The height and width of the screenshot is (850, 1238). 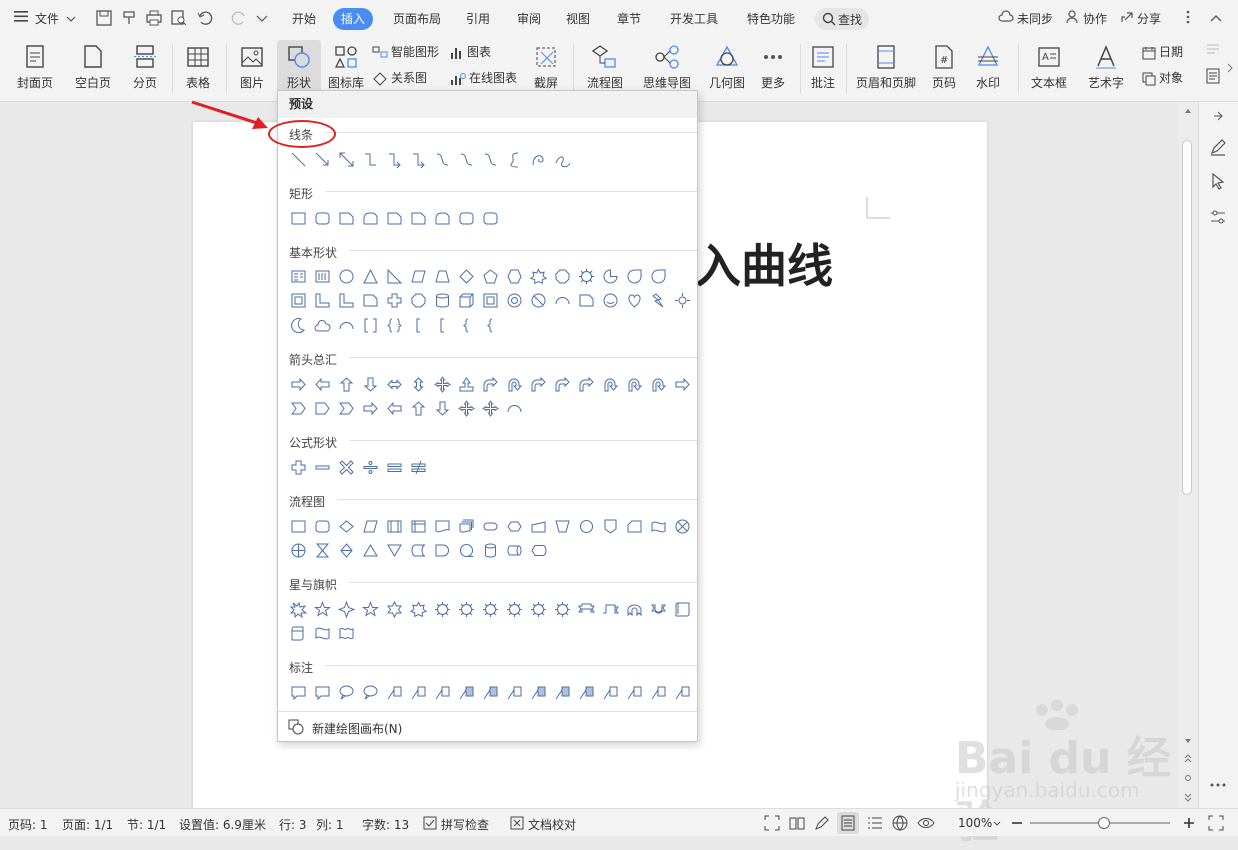 What do you see at coordinates (394, 385) in the screenshot?
I see `shape-lrarrow-icon` at bounding box center [394, 385].